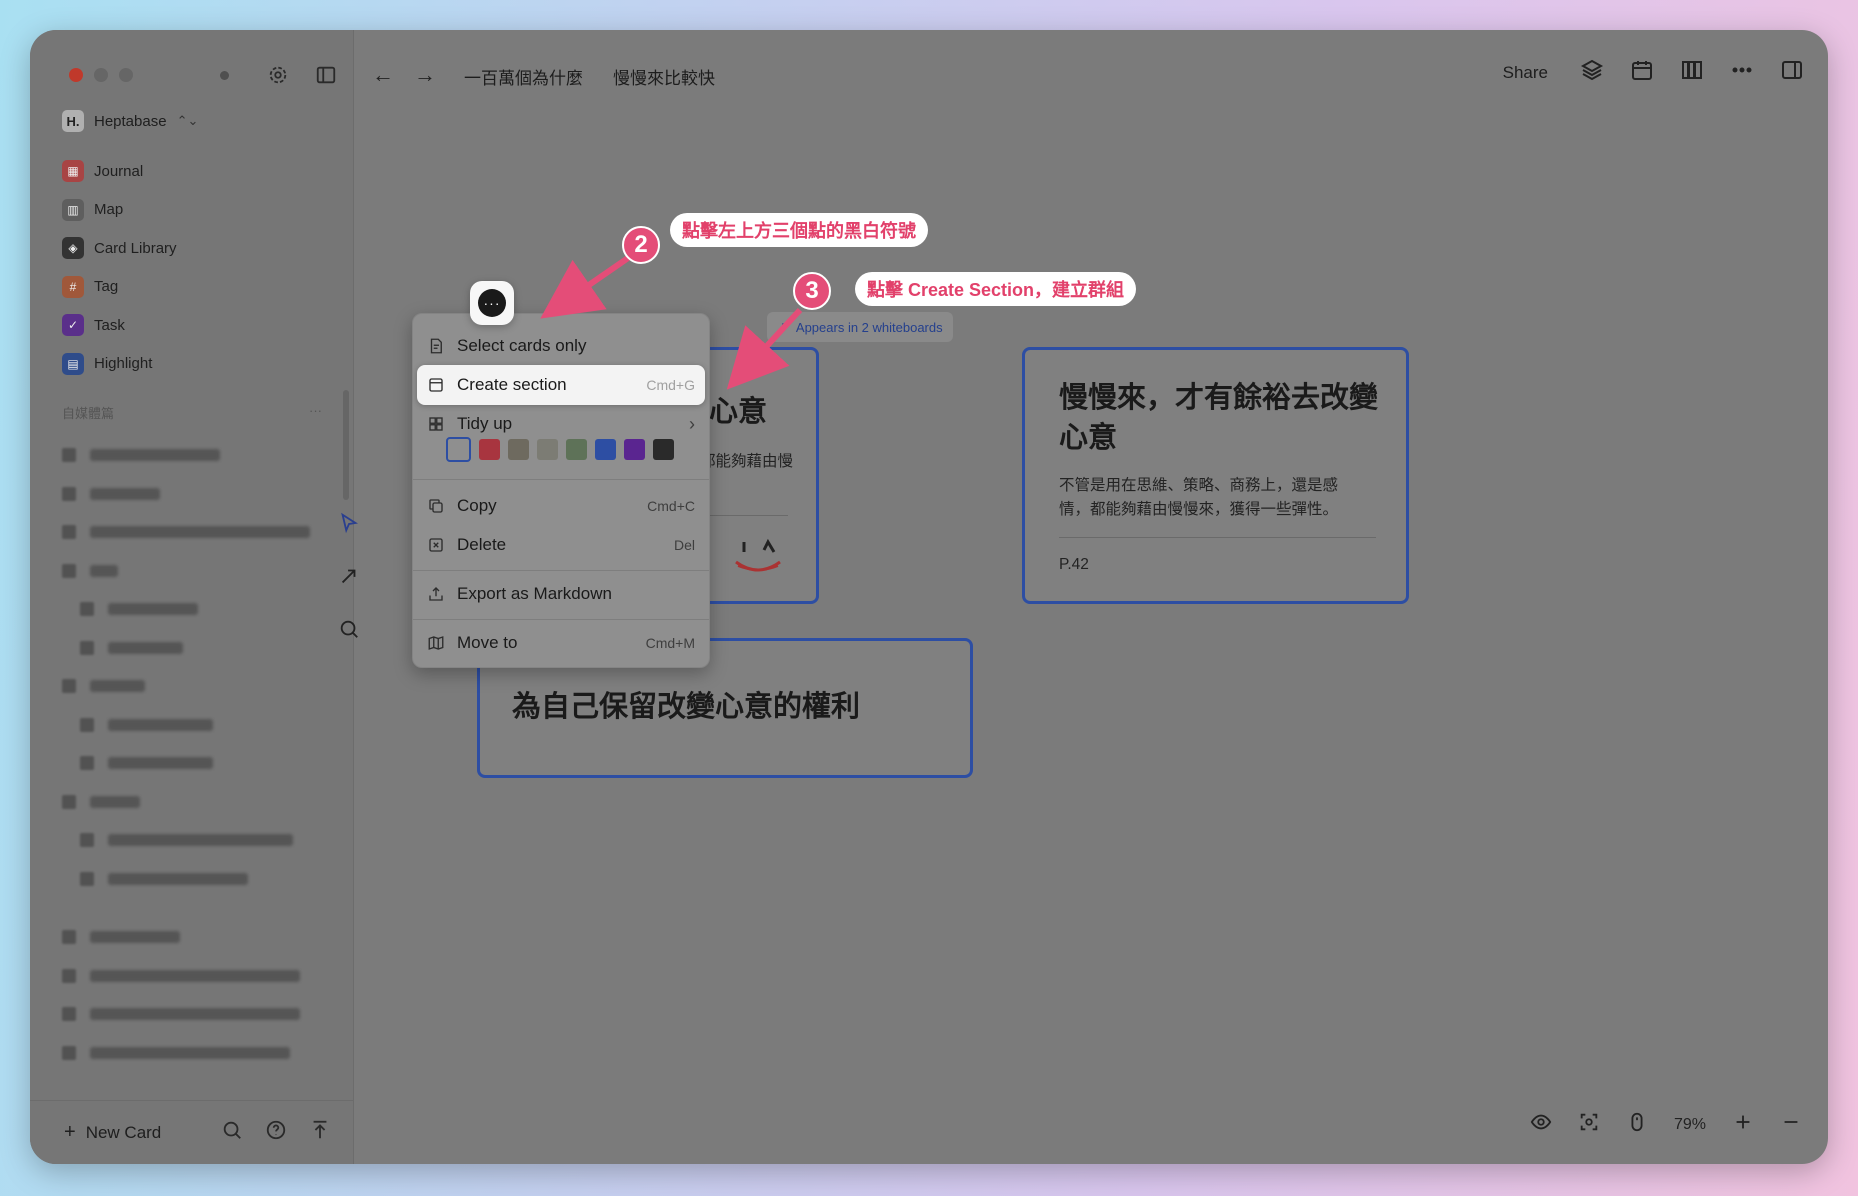  I want to click on sidebar-item-journal: ▦ Journal, so click(197, 171).